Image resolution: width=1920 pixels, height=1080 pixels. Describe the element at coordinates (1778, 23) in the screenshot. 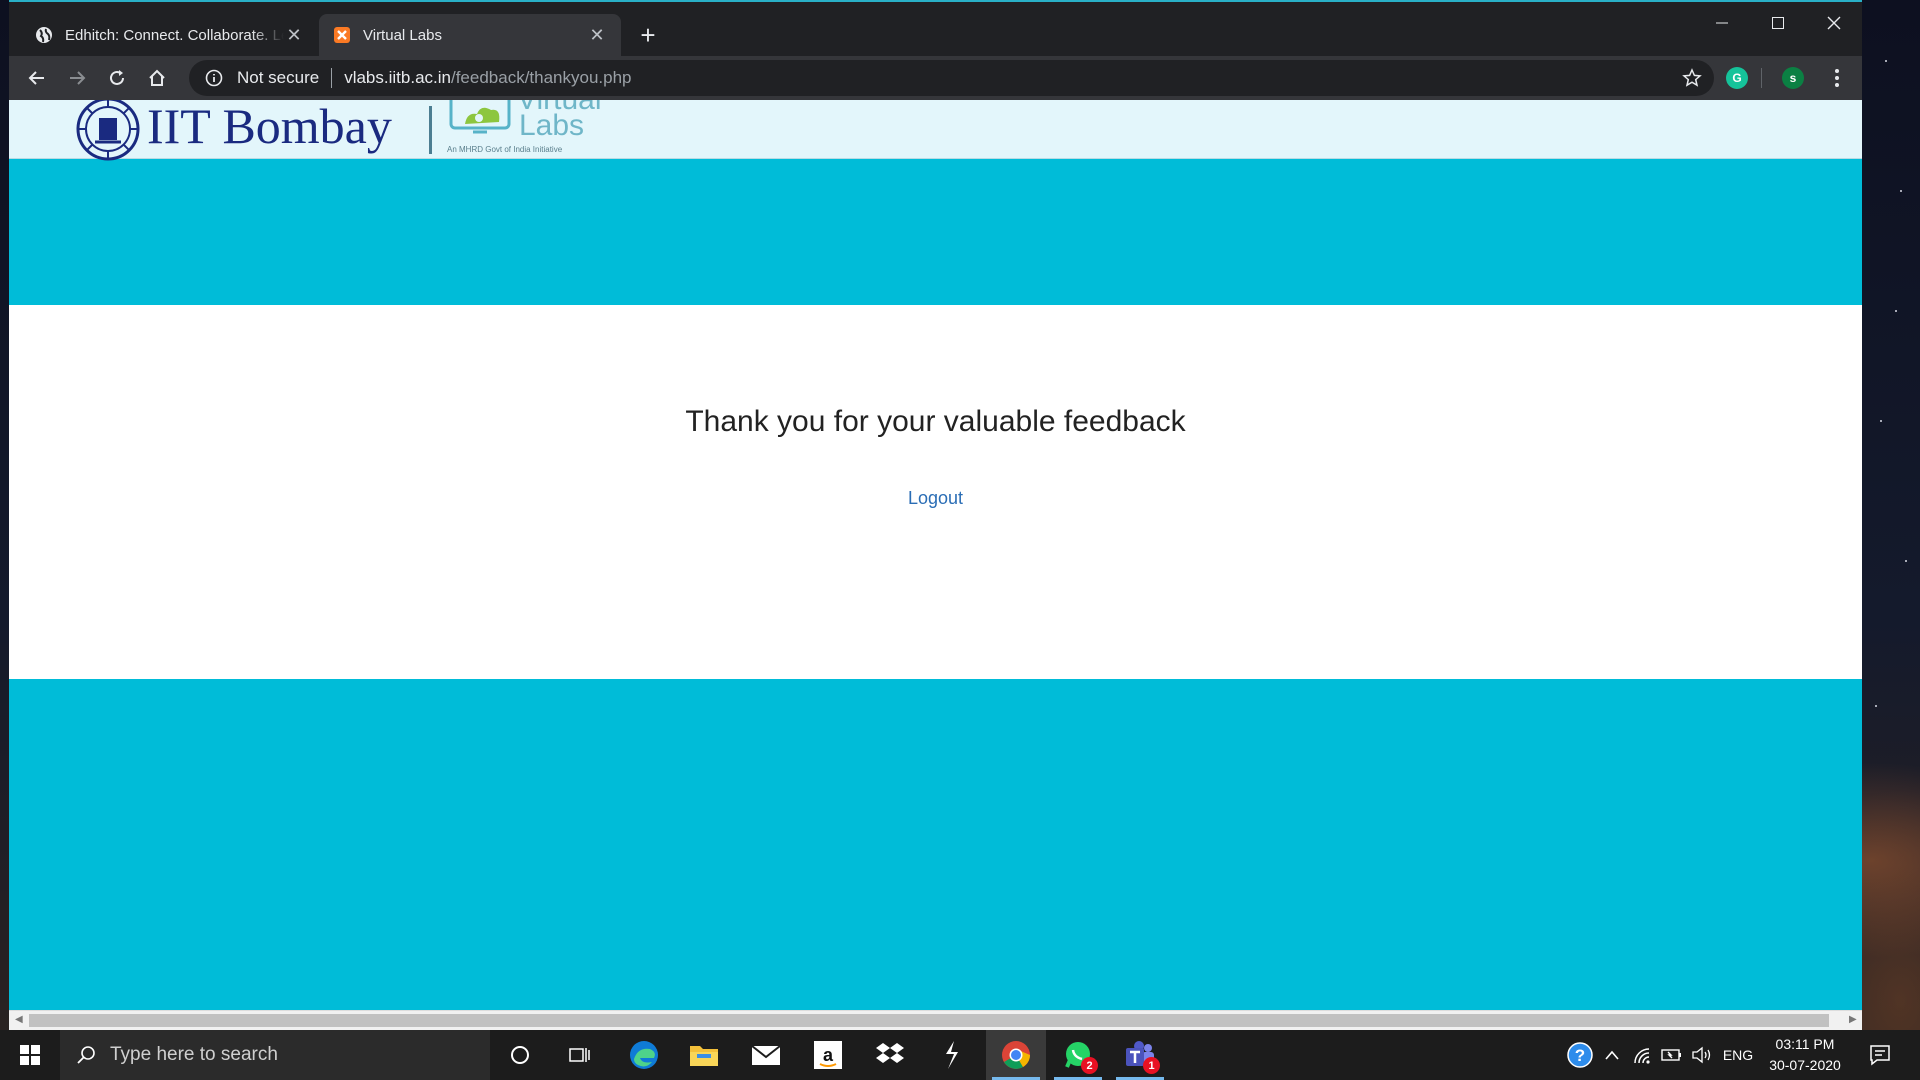

I see `maximize-button` at that location.